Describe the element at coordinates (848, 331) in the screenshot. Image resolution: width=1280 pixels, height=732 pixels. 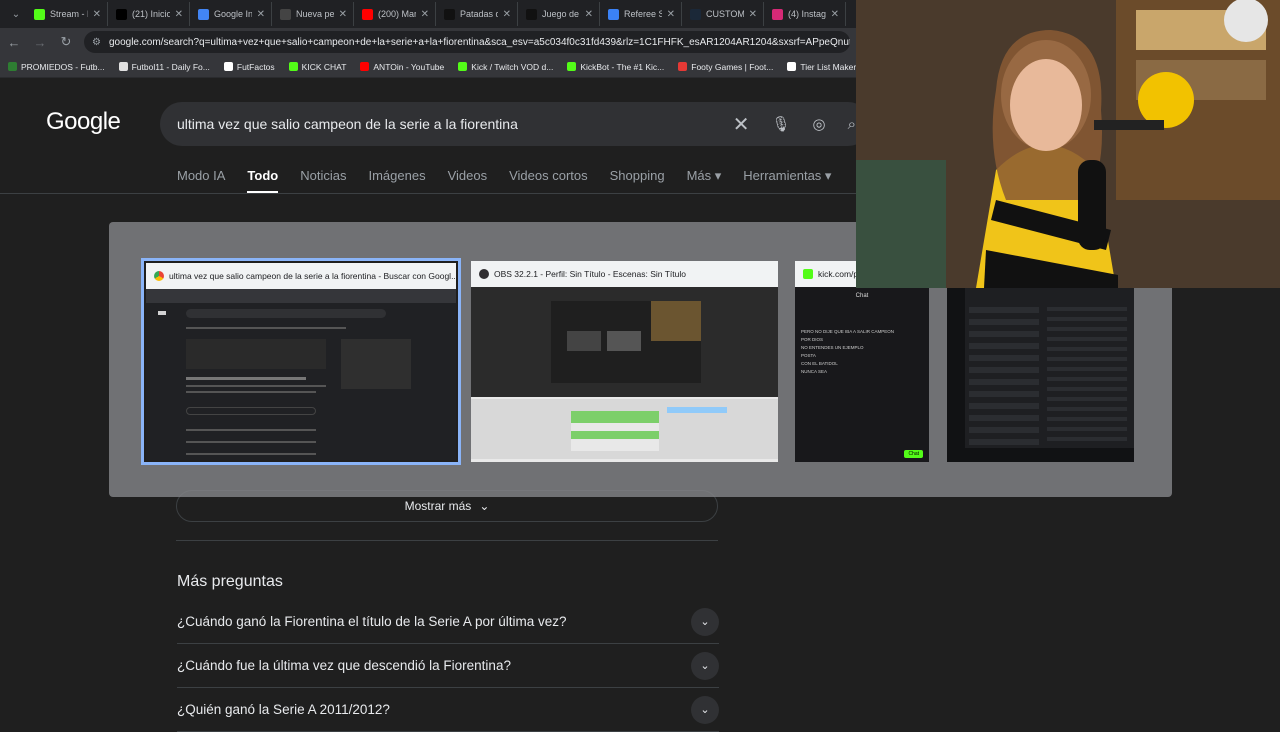
I see `chat-message: PERO NO DIJE QUE IBA A SALIR CAMPEON` at that location.